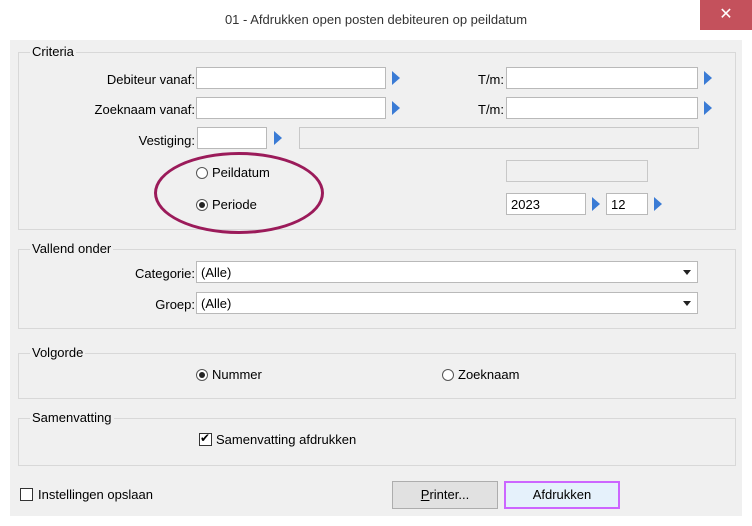 Image resolution: width=752 pixels, height=526 pixels. Describe the element at coordinates (150, 79) in the screenshot. I see `debiteur-vanaf-label: Debiteur vanaf:` at that location.